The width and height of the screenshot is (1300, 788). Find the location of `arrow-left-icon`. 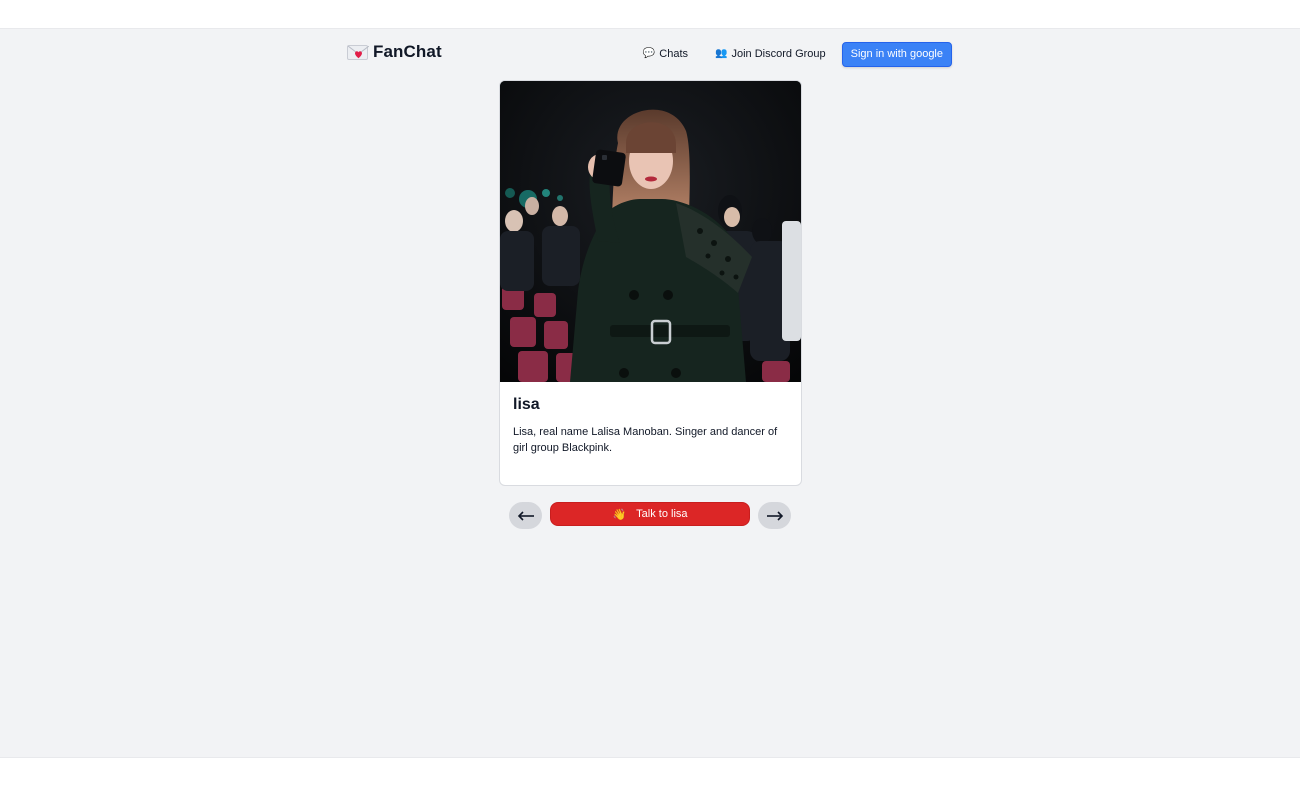

arrow-left-icon is located at coordinates (525, 515).